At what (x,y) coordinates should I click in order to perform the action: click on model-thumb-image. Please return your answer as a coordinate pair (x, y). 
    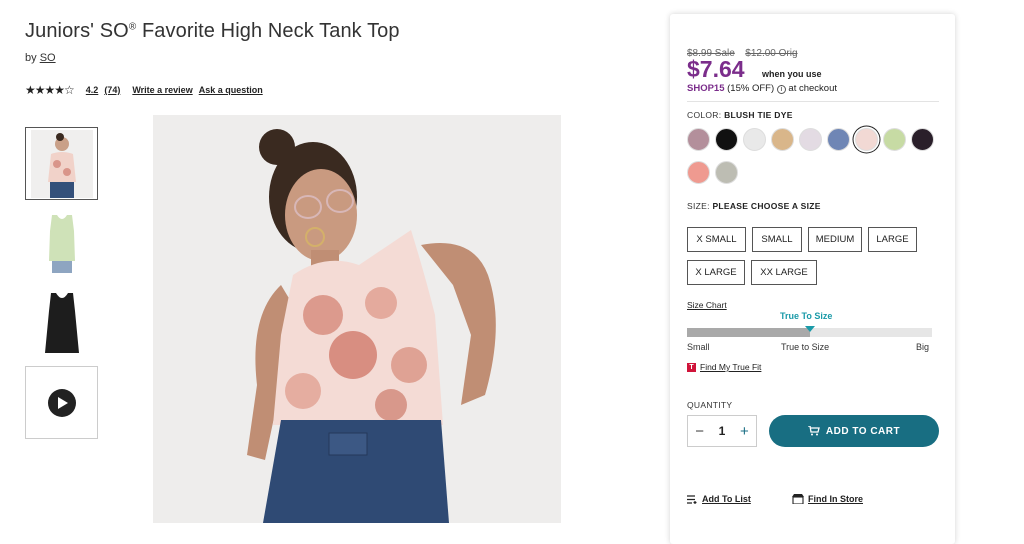
    Looking at the image, I should click on (61, 163).